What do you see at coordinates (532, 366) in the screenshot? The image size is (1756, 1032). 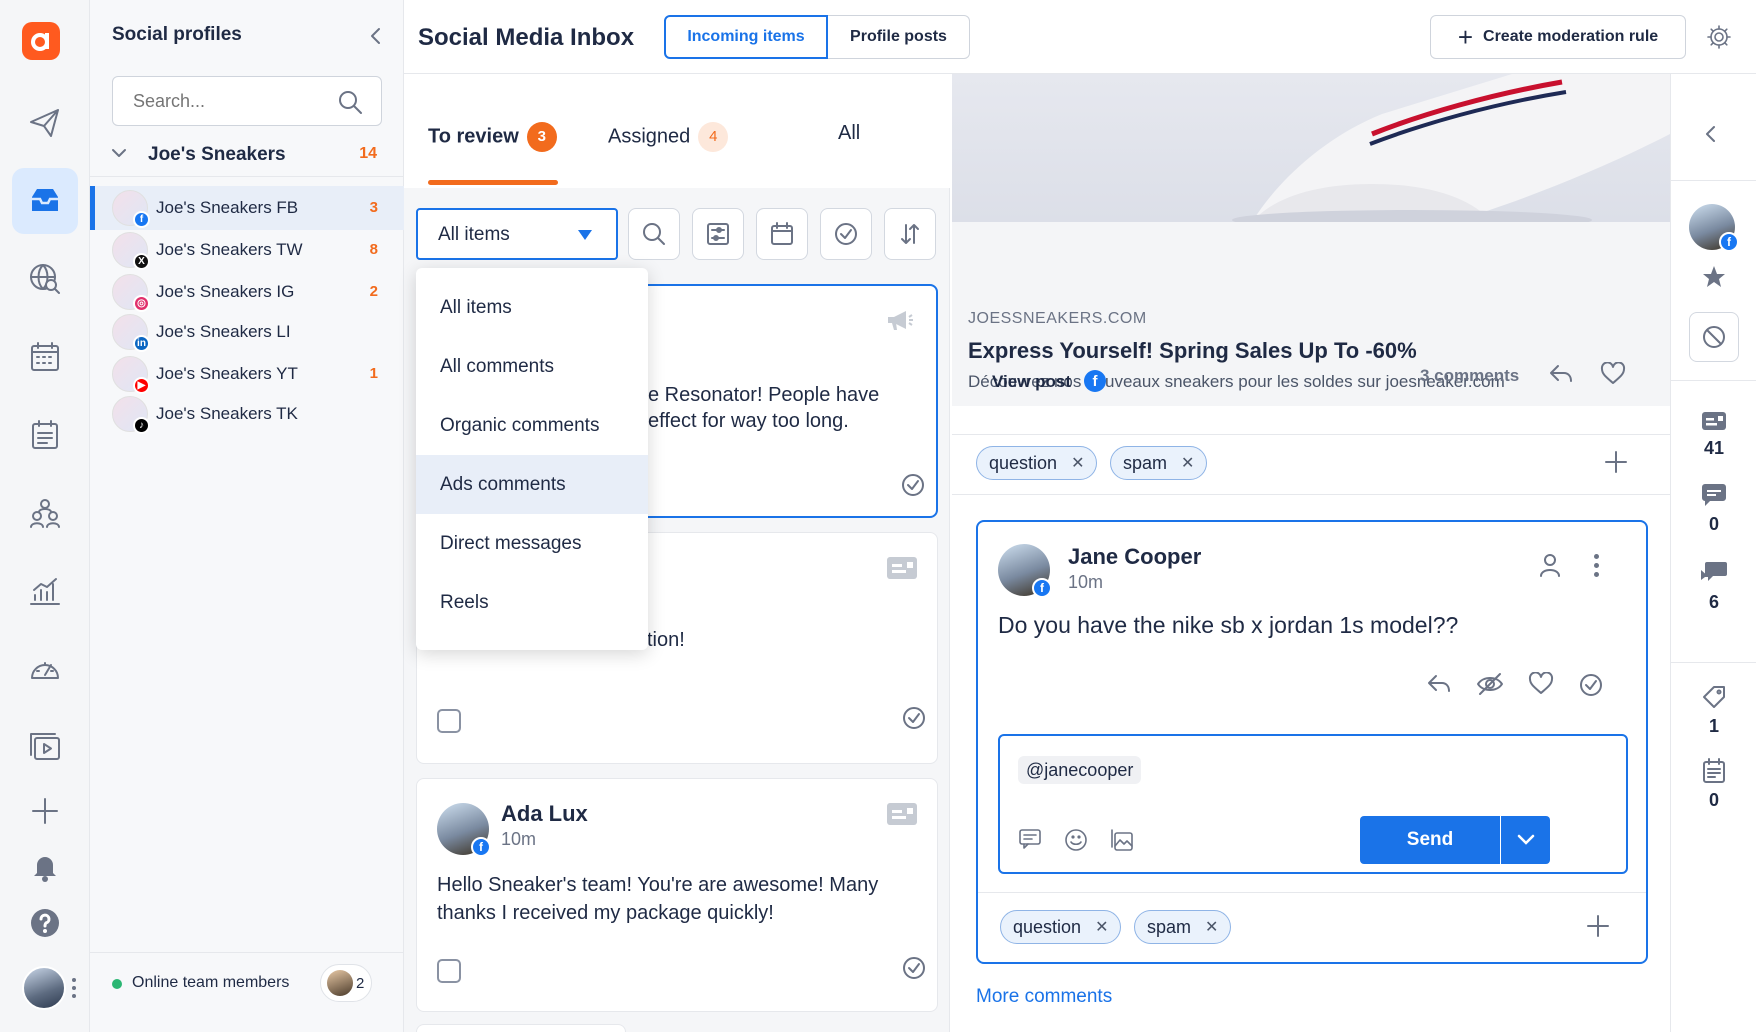 I see `dropdown-option: All comments` at bounding box center [532, 366].